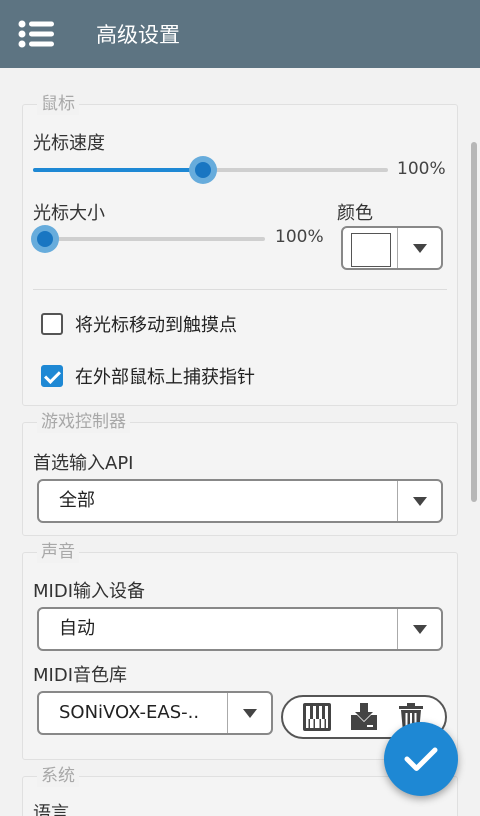  I want to click on input-api-select: 全部, so click(240, 501).